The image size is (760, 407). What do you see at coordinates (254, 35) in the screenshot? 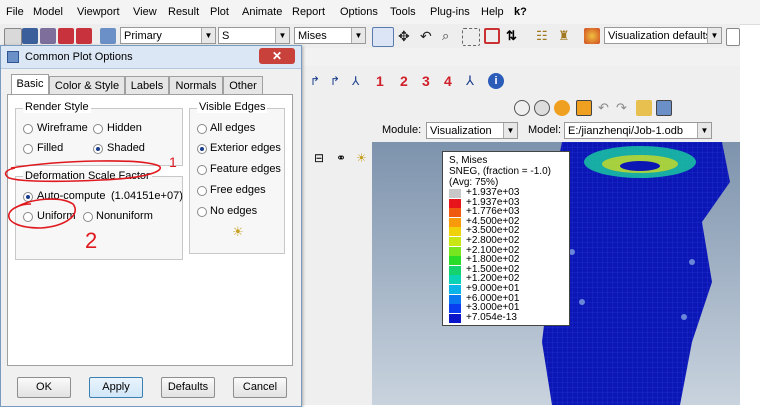
I see `s-combo: S ▼` at bounding box center [254, 35].